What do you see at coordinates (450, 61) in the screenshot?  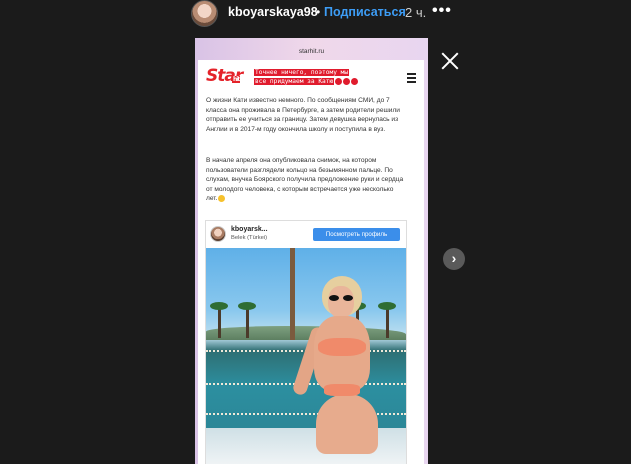 I see `close-icon` at bounding box center [450, 61].